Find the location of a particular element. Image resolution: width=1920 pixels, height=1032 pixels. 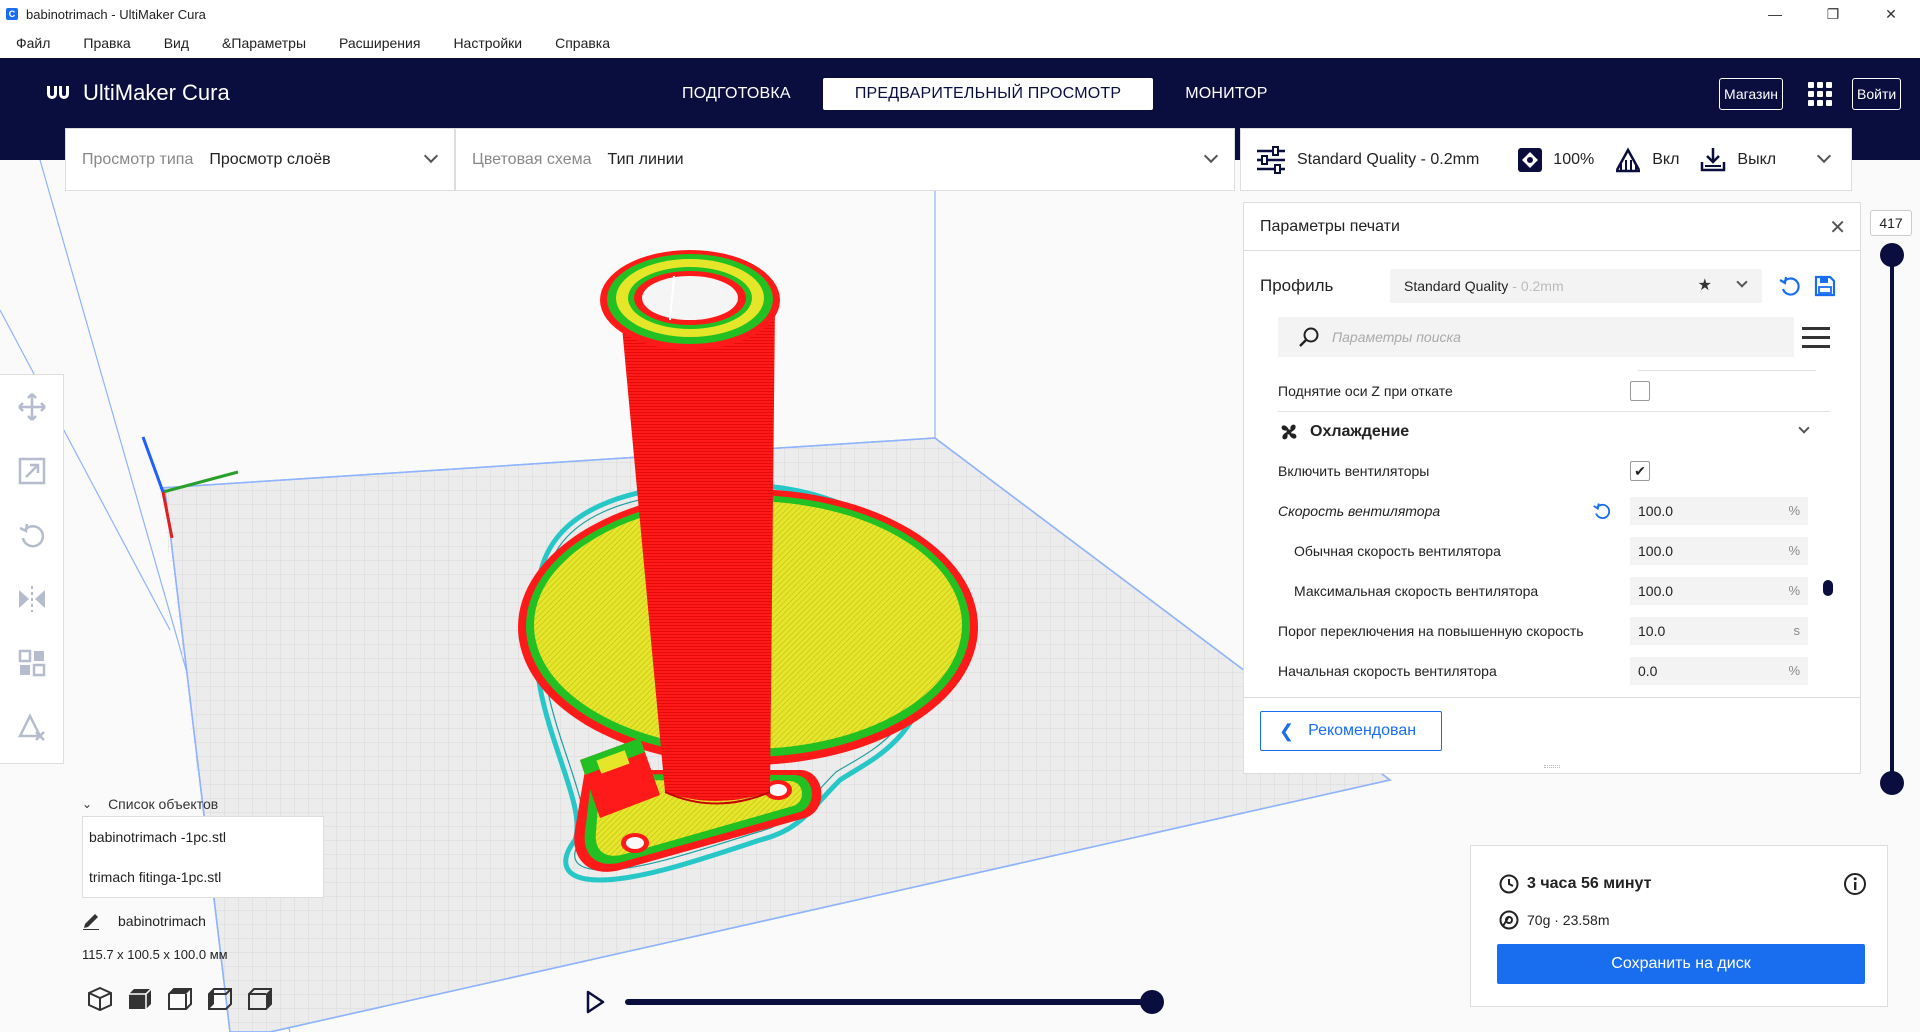

view-3d-button is located at coordinates (100, 999).